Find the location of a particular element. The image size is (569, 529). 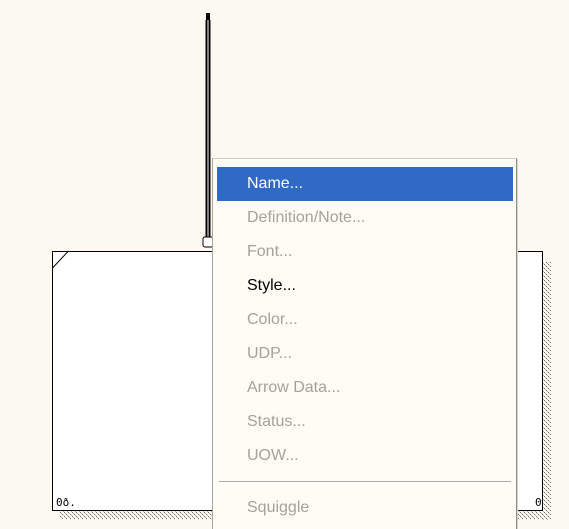

right-box-label: 0 is located at coordinates (538, 502).